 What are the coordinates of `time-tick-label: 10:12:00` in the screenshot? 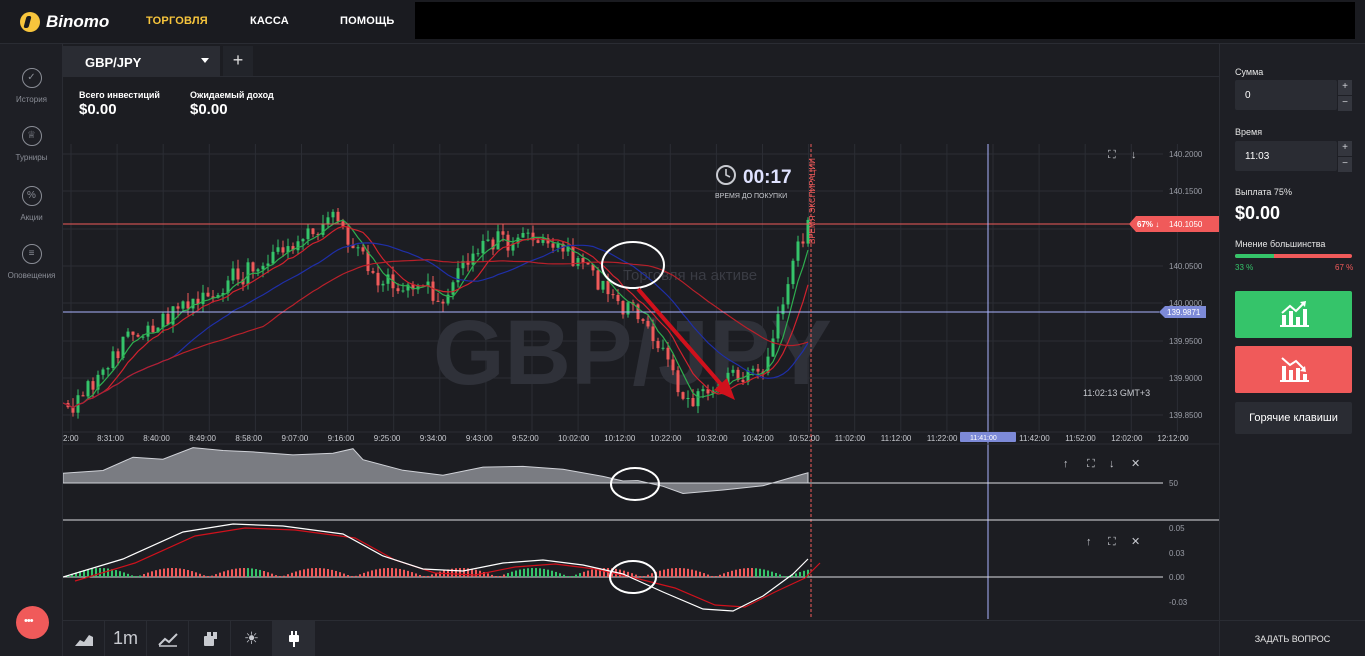 It's located at (620, 438).